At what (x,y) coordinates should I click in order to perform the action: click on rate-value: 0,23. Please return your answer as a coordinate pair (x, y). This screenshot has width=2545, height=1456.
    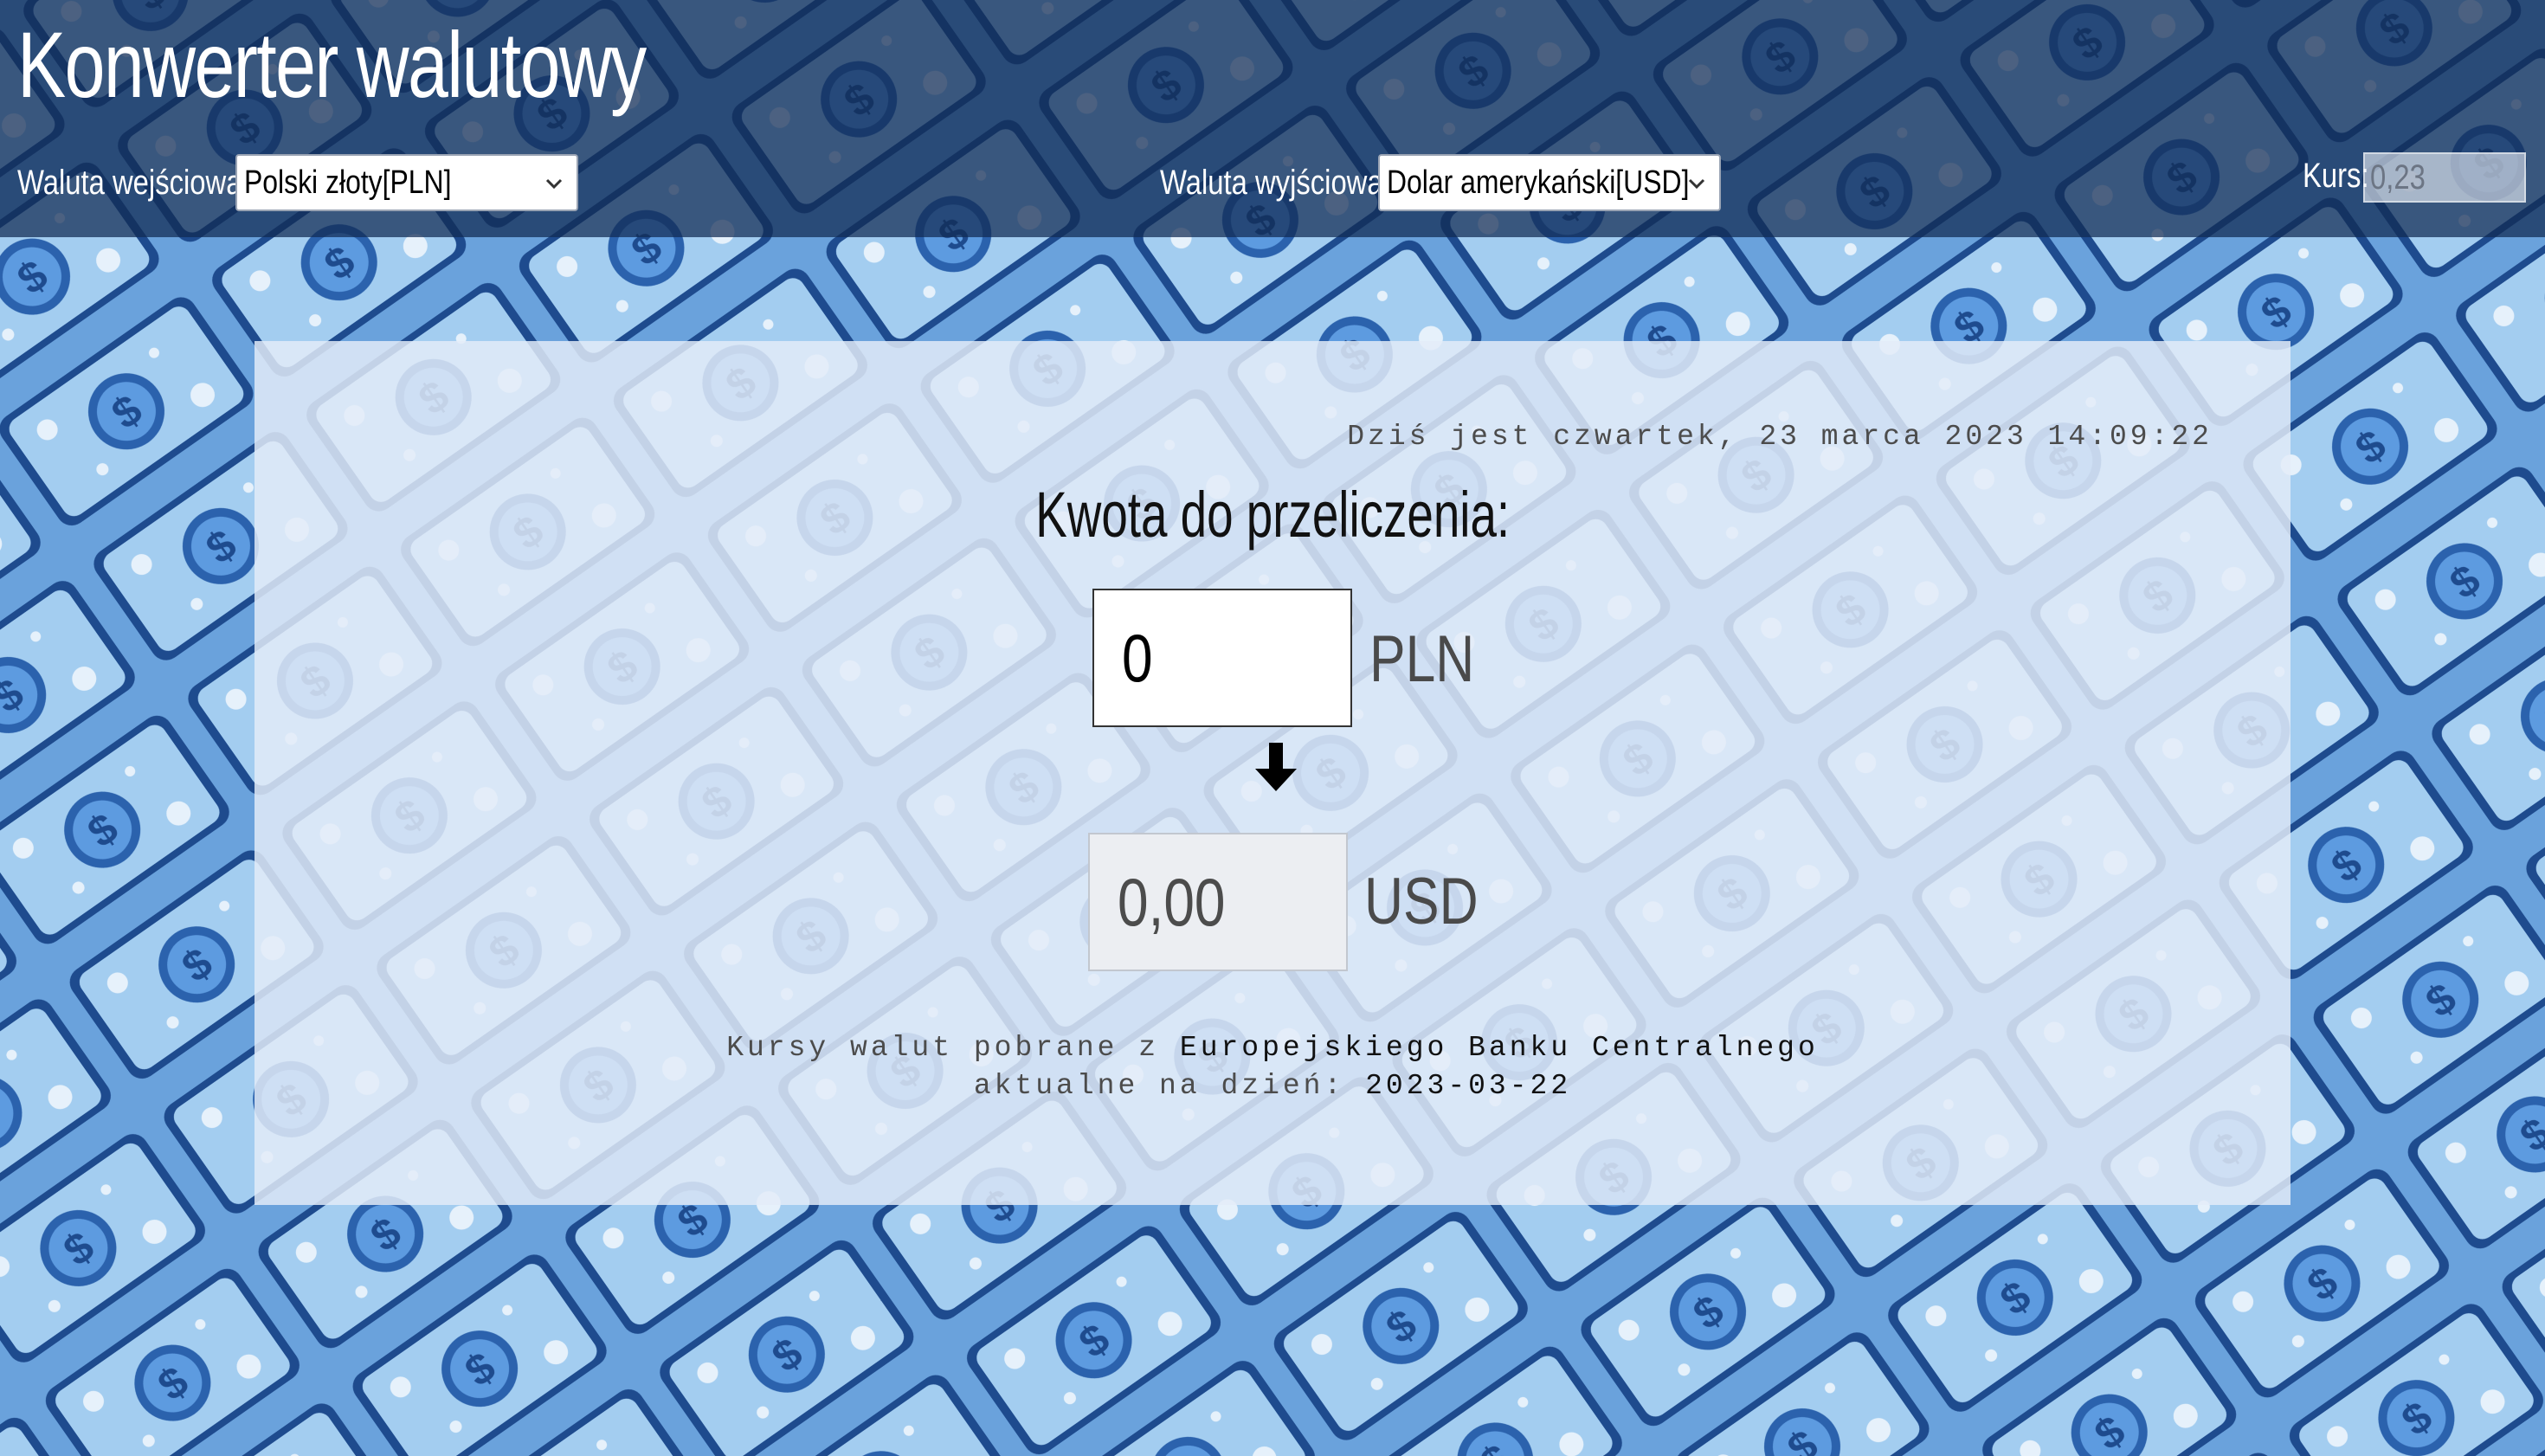
    Looking at the image, I should click on (2398, 177).